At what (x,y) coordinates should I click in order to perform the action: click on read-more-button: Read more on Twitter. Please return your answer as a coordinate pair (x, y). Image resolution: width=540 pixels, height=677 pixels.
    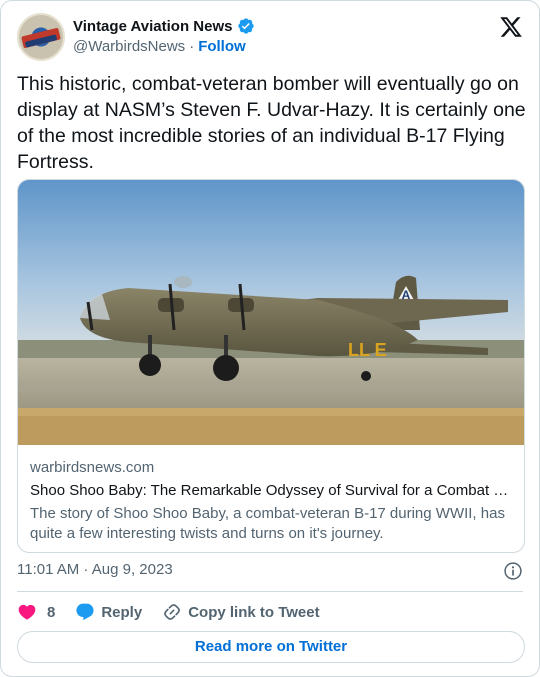
    Looking at the image, I should click on (271, 647).